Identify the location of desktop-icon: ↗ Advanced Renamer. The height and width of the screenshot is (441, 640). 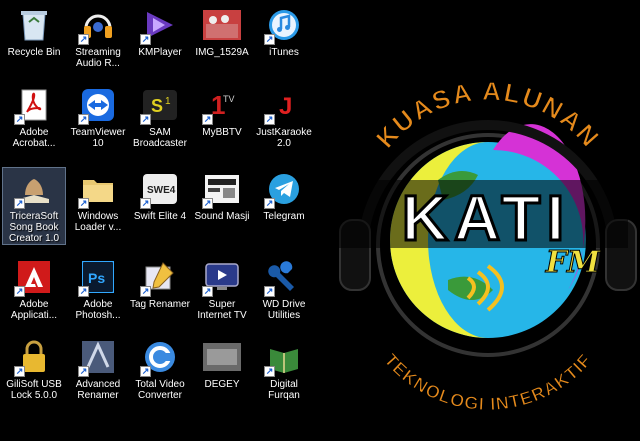
(98, 368).